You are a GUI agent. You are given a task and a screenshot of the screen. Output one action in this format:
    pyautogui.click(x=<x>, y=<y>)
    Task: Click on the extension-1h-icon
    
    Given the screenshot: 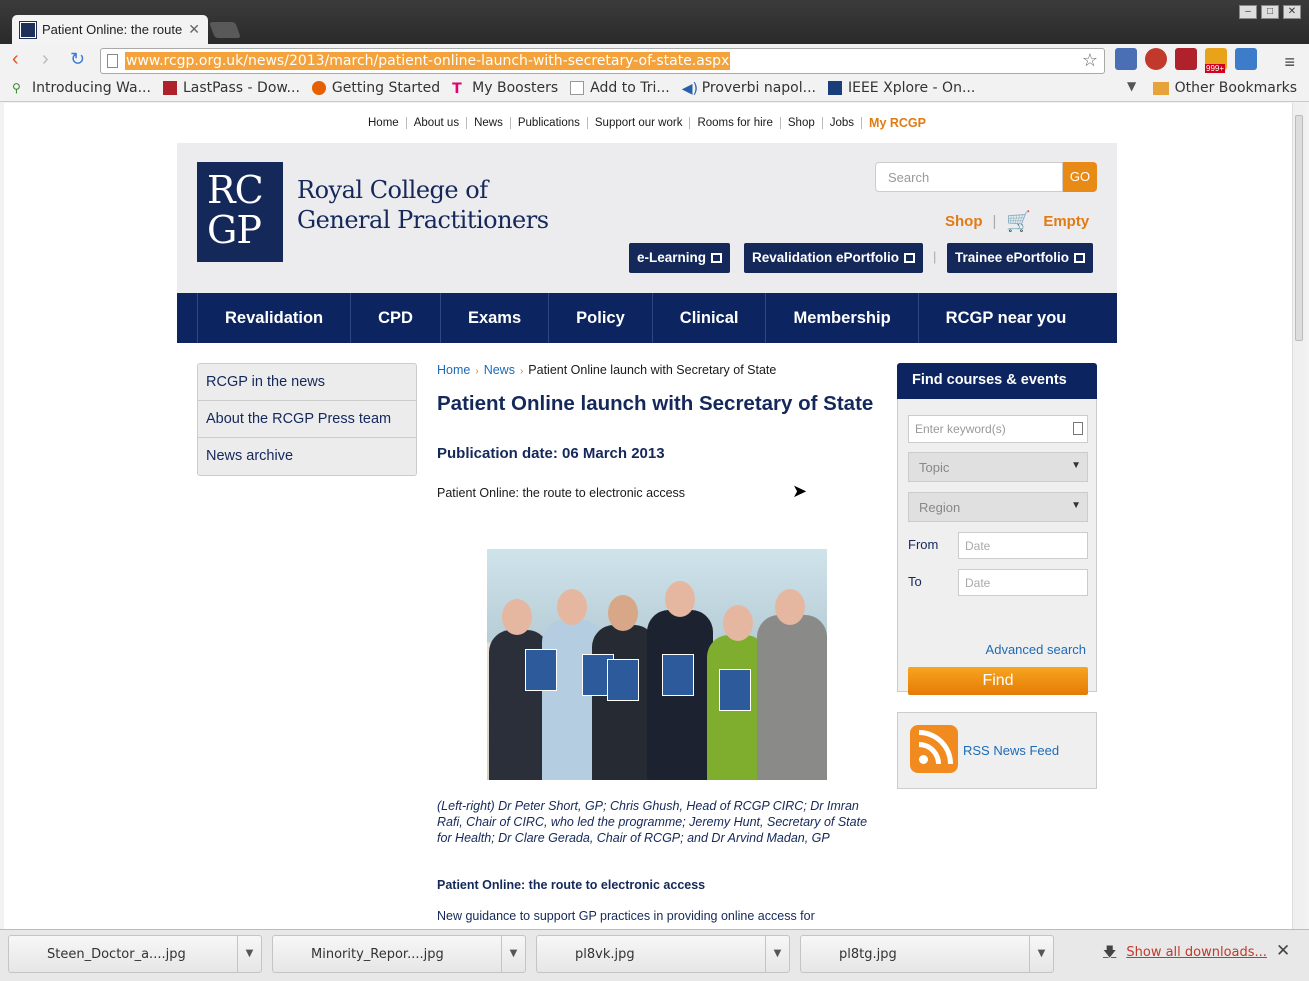 What is the action you would take?
    pyautogui.click(x=1126, y=59)
    